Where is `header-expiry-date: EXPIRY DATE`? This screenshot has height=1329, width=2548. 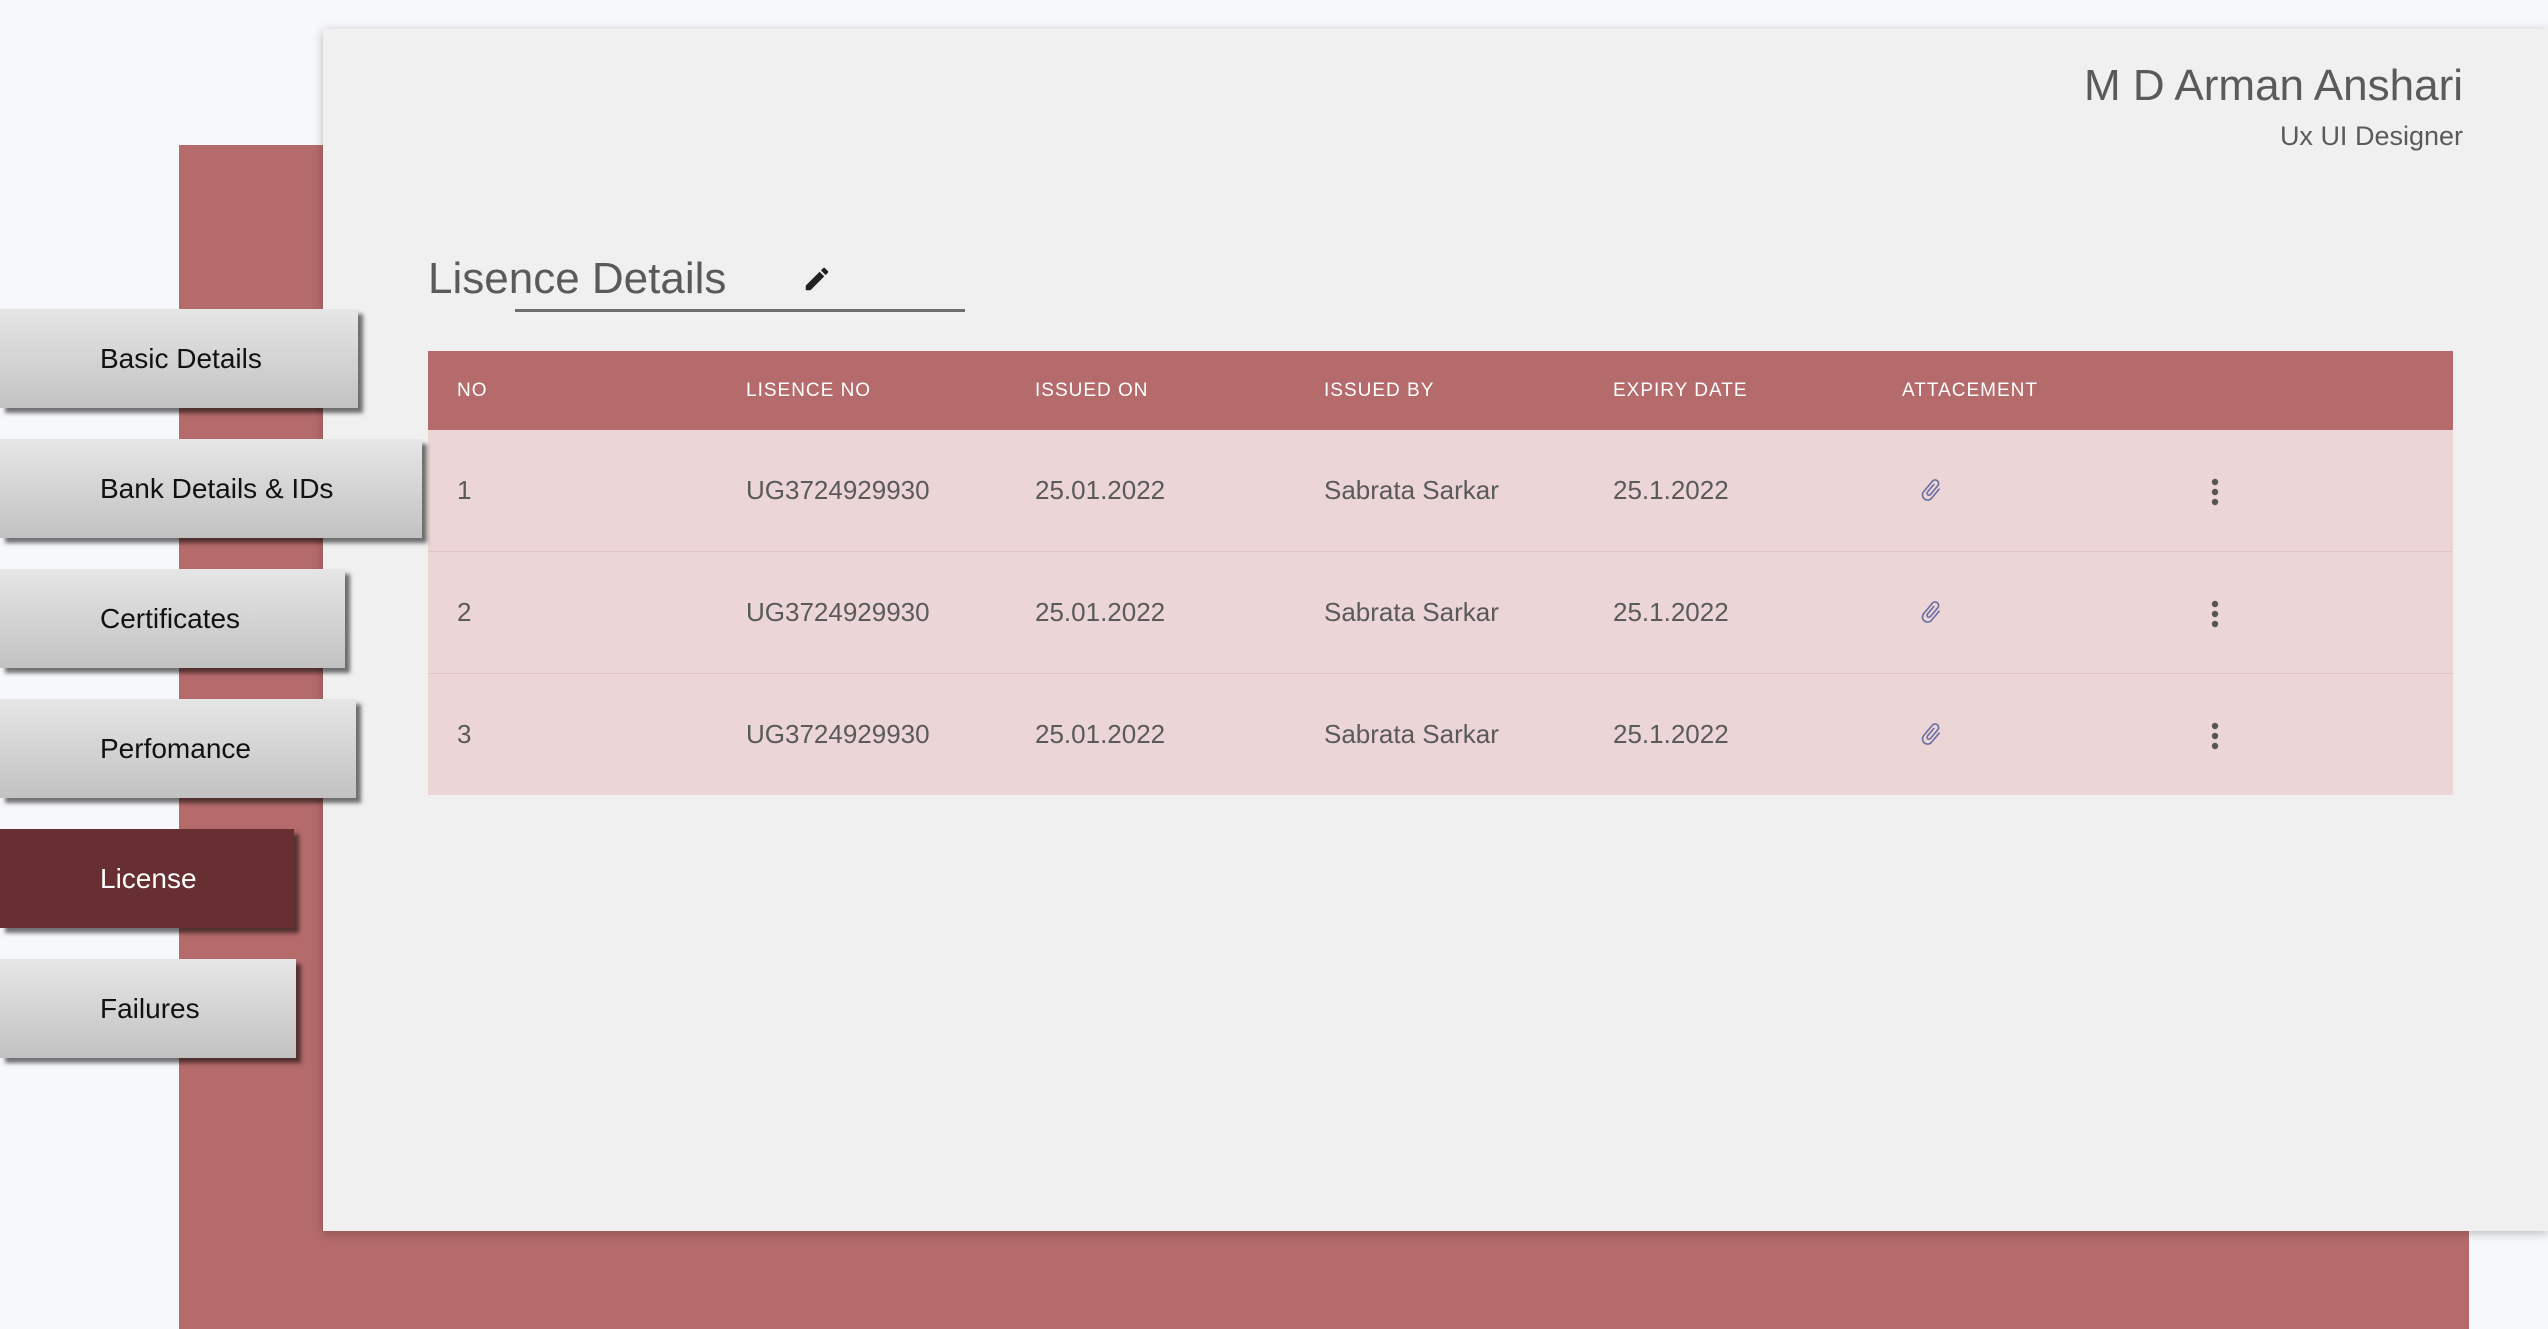 header-expiry-date: EXPIRY DATE is located at coordinates (1680, 390).